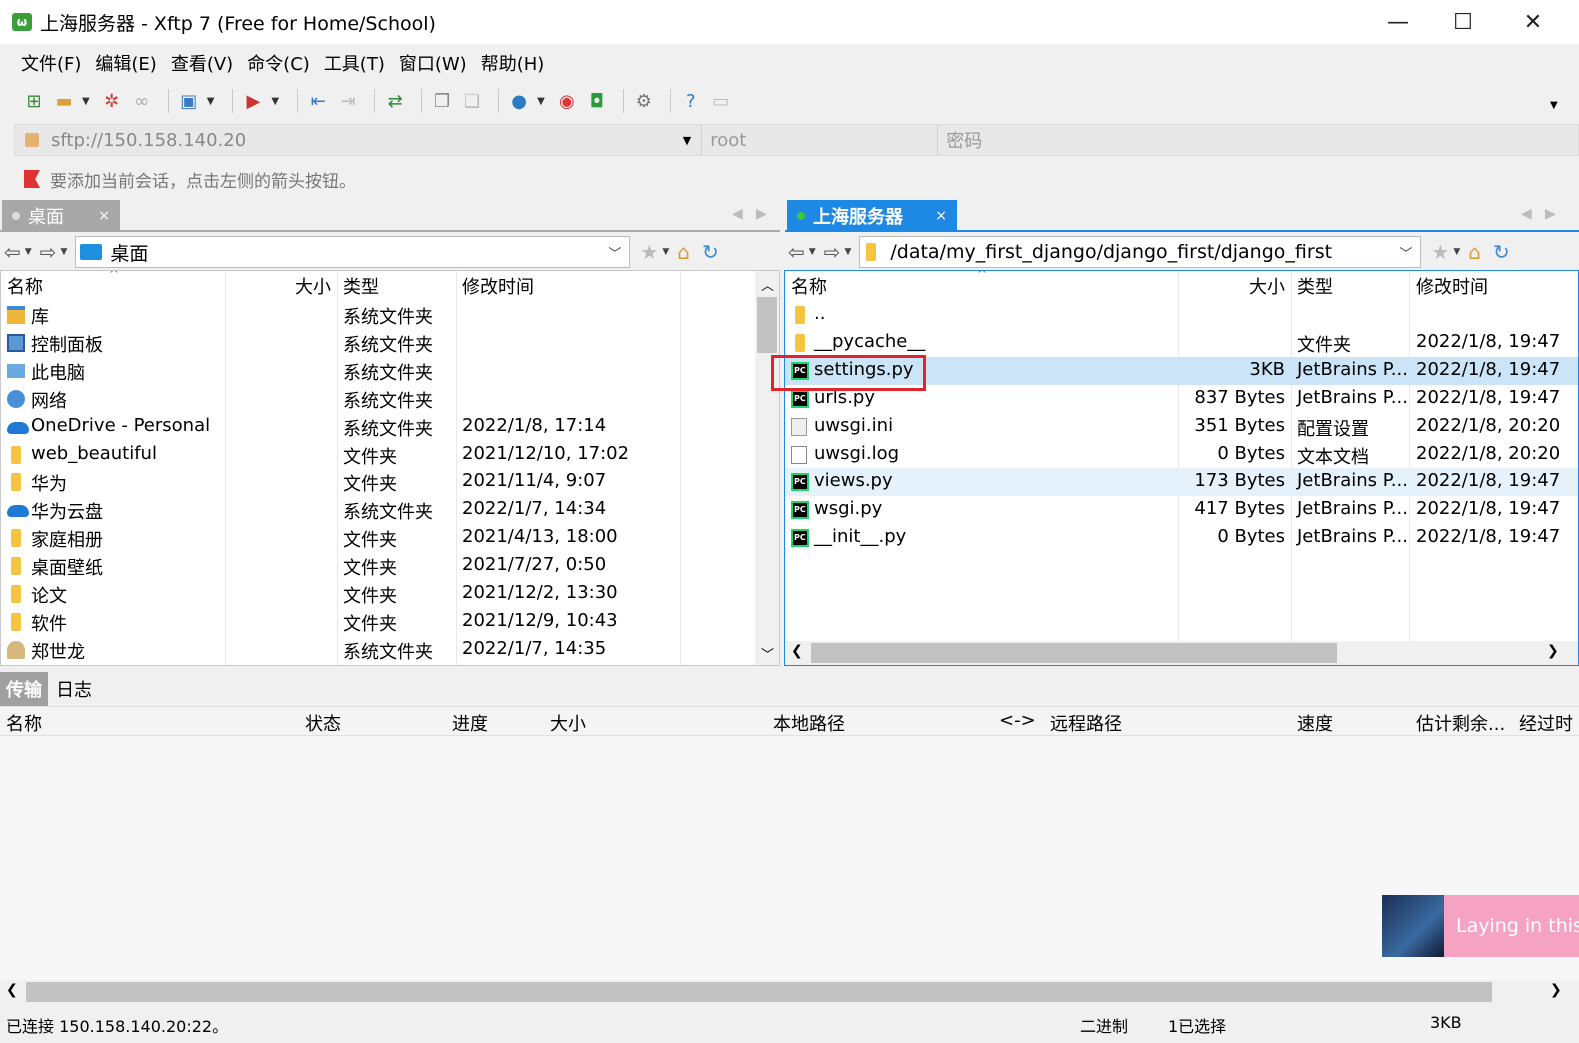  Describe the element at coordinates (519, 101) in the screenshot. I see `globe-icon: ●` at that location.